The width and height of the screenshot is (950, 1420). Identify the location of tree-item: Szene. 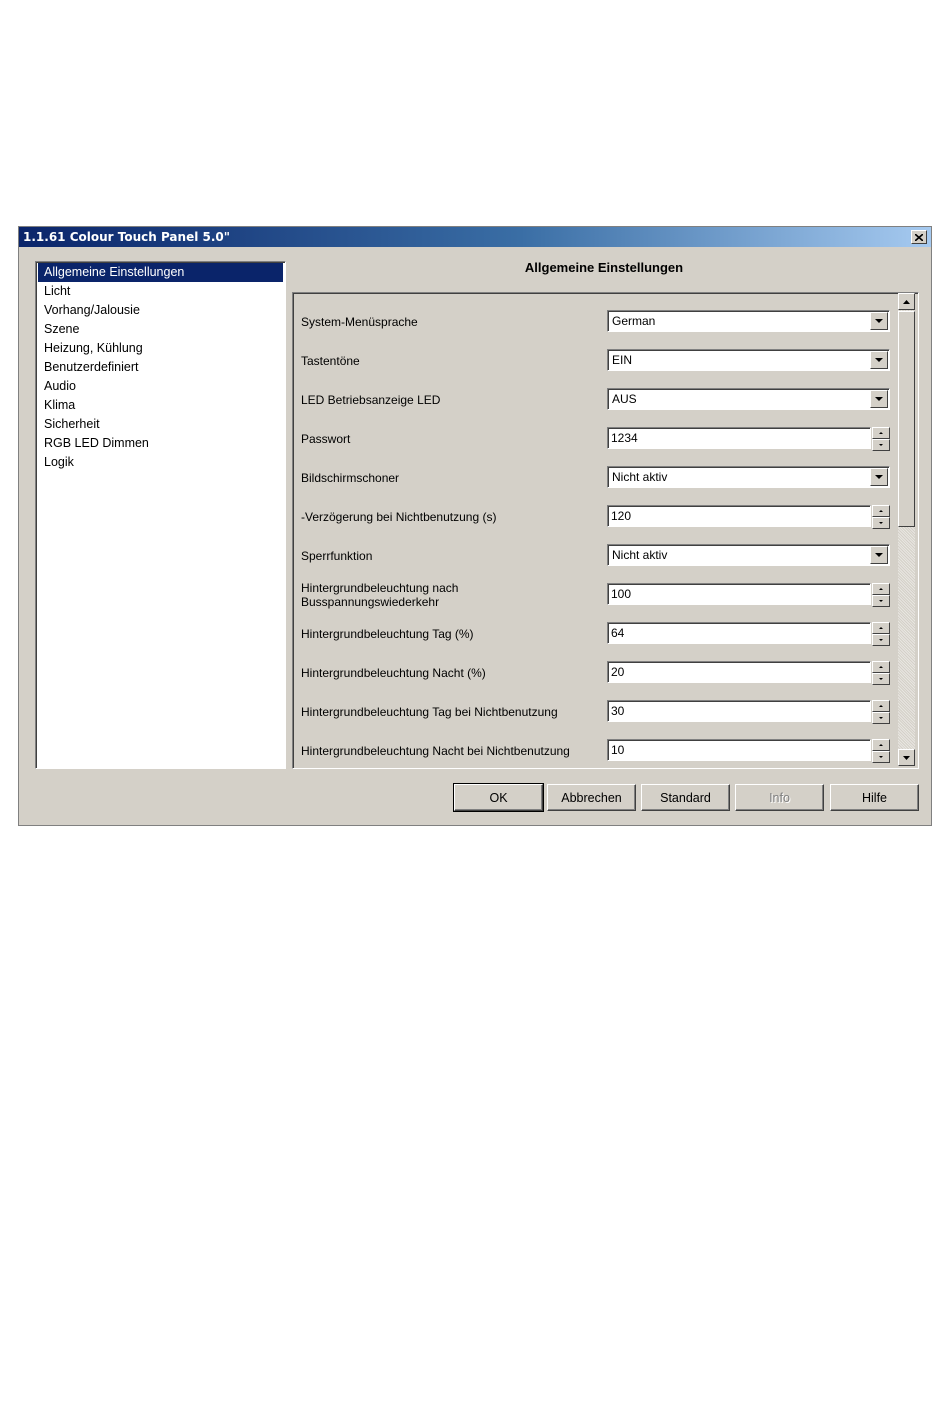
(160, 329).